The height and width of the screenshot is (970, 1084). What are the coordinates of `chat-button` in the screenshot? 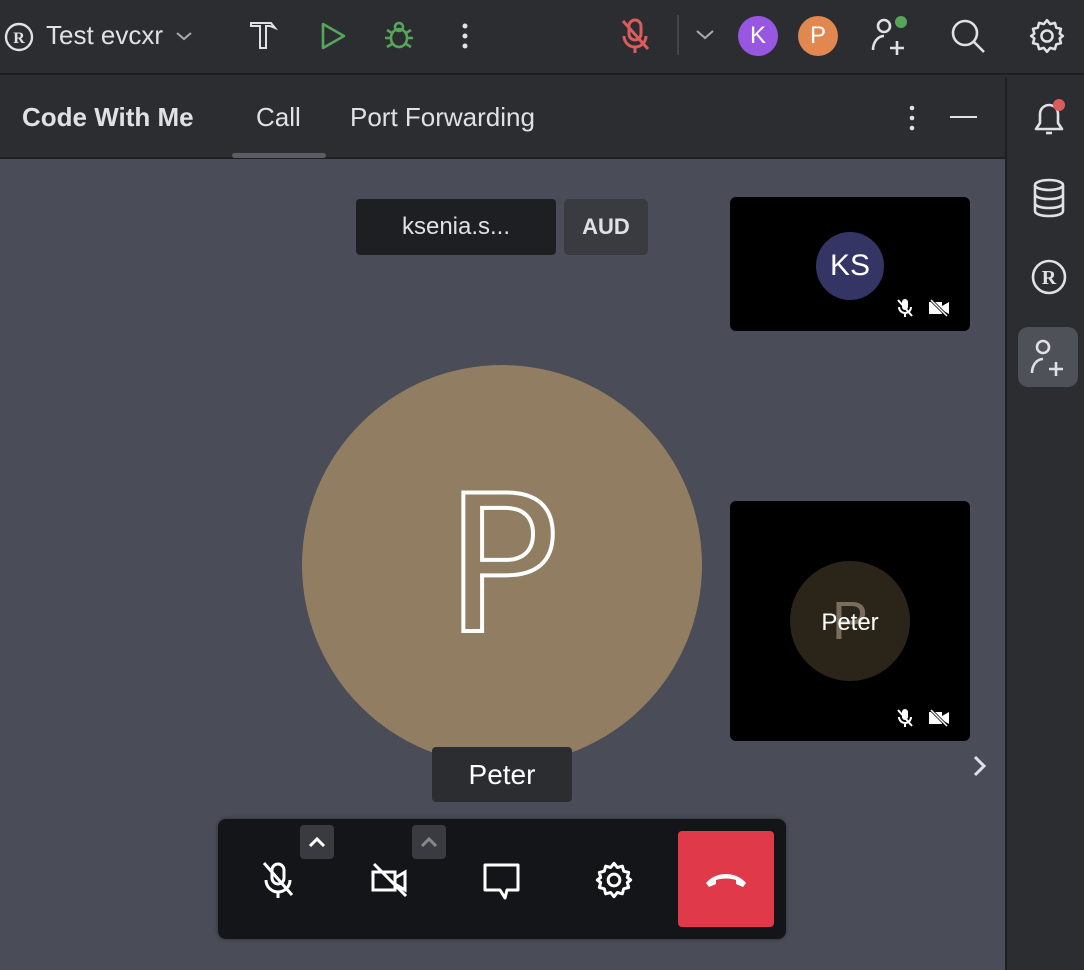 It's located at (502, 880).